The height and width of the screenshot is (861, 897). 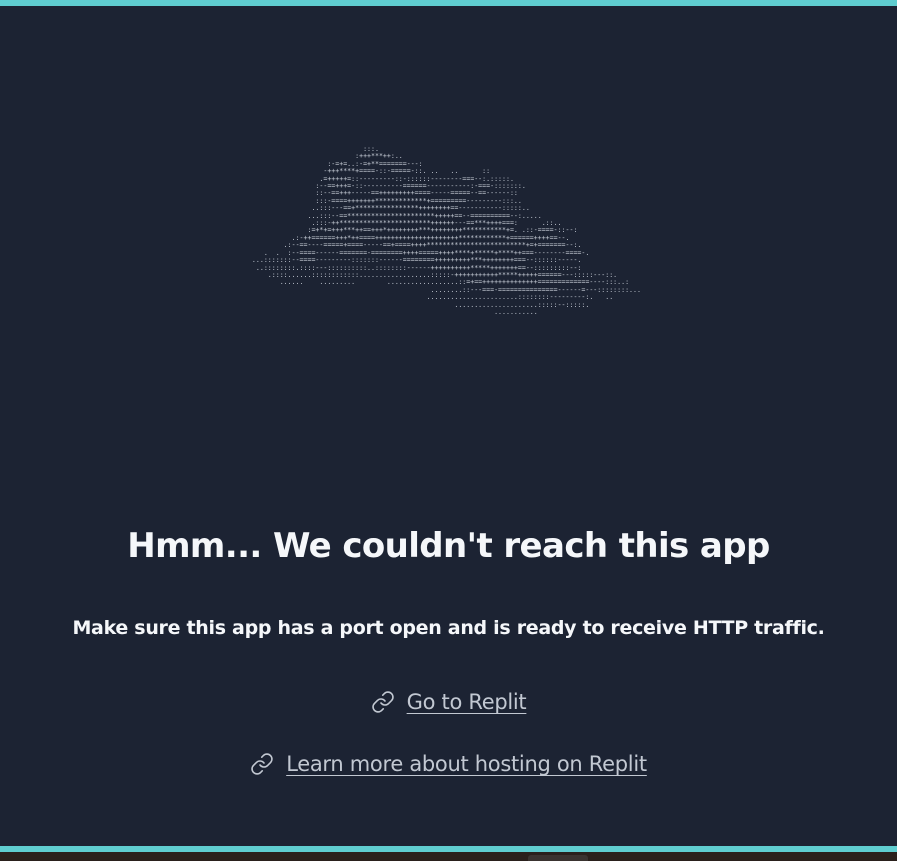 I want to click on page-title: Hmm... We couldn't reach this app, so click(x=448, y=546).